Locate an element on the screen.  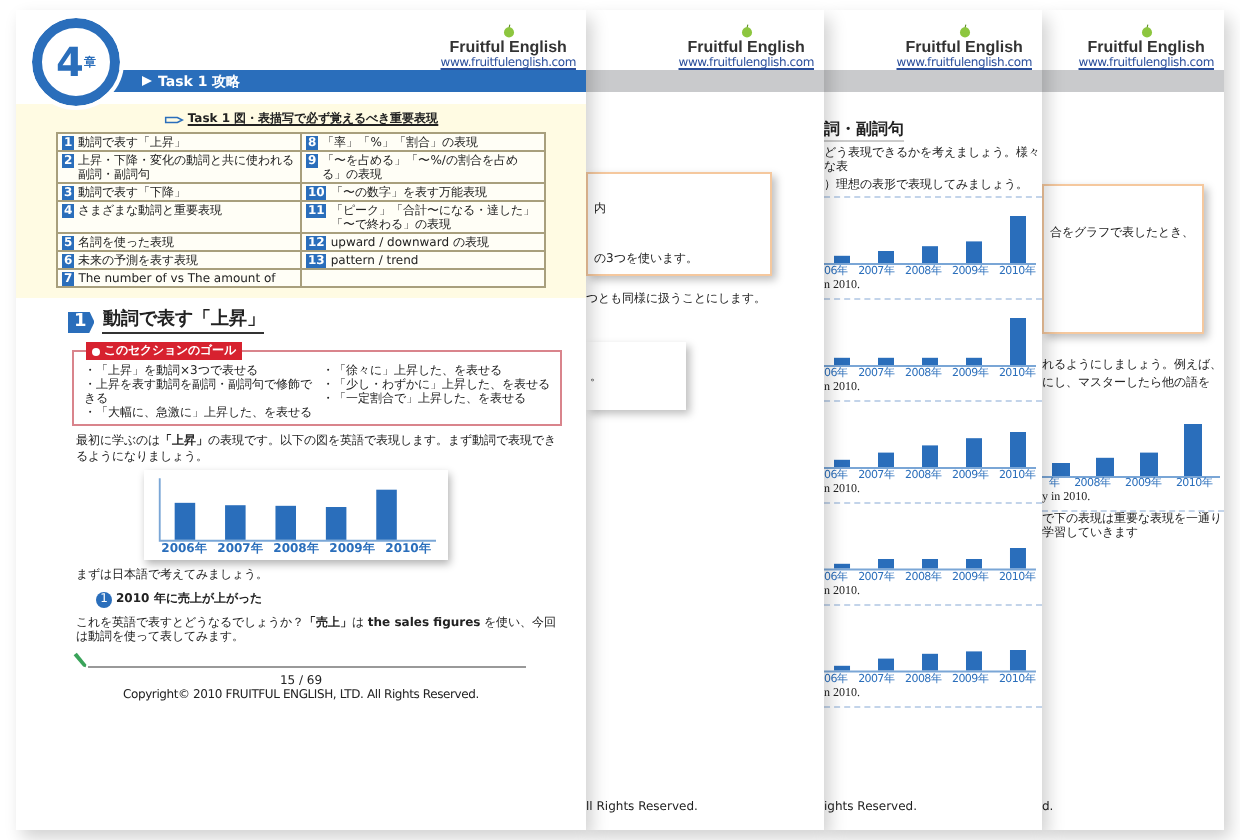
triangle-icon is located at coordinates (147, 81).